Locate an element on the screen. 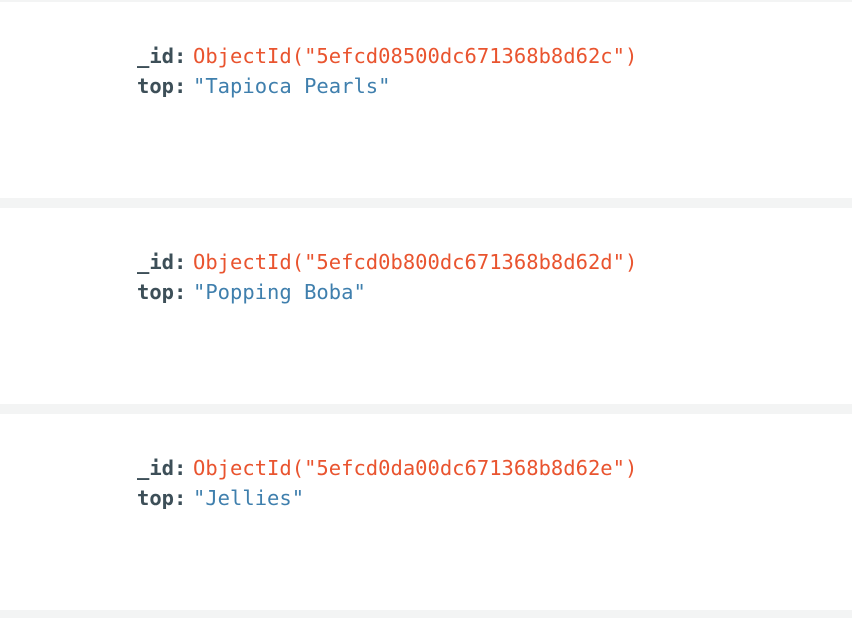  field-top: top: "Jellies" is located at coordinates (220, 498).